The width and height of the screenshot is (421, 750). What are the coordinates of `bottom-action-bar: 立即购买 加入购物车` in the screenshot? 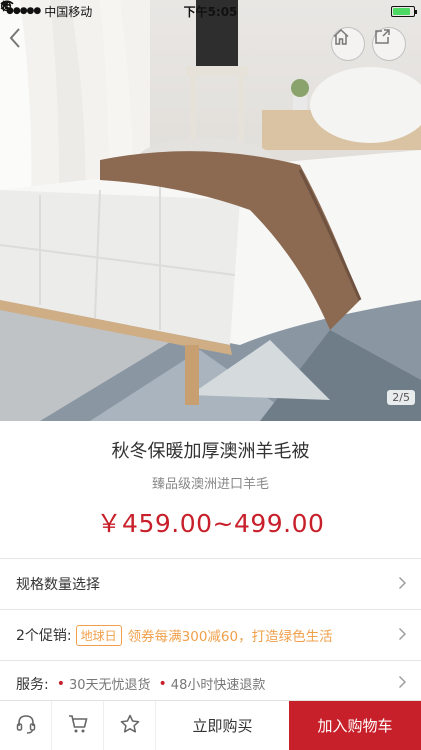 It's located at (210, 725).